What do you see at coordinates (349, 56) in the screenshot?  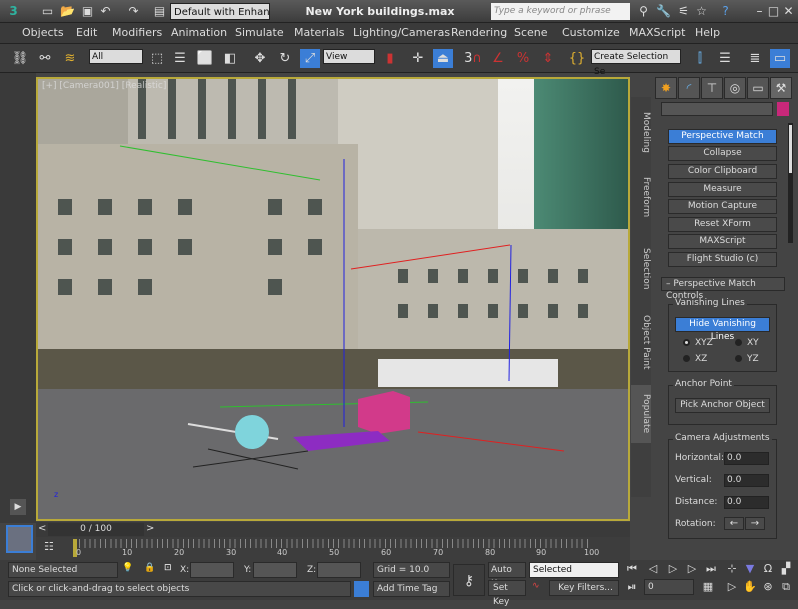 I see `reference-coordinate-dropdown: View` at bounding box center [349, 56].